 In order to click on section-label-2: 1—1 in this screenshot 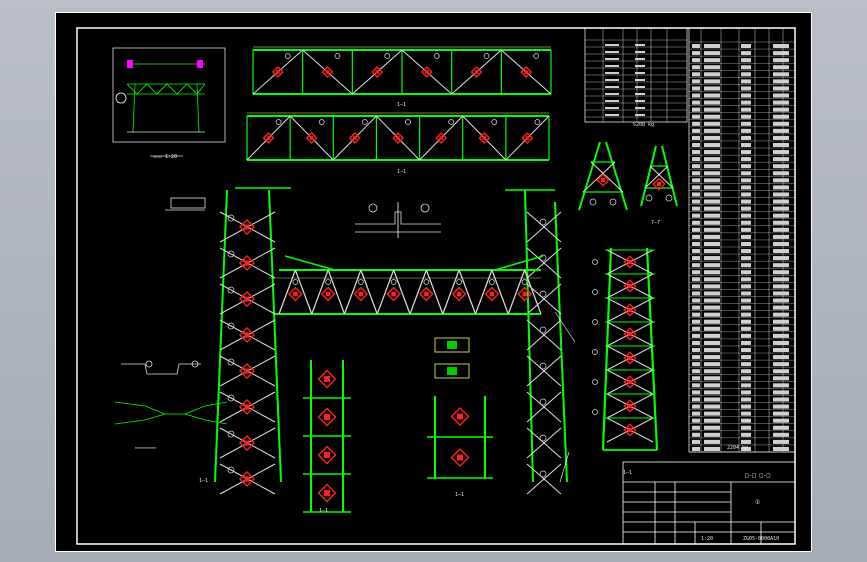, I will do `click(401, 172)`.